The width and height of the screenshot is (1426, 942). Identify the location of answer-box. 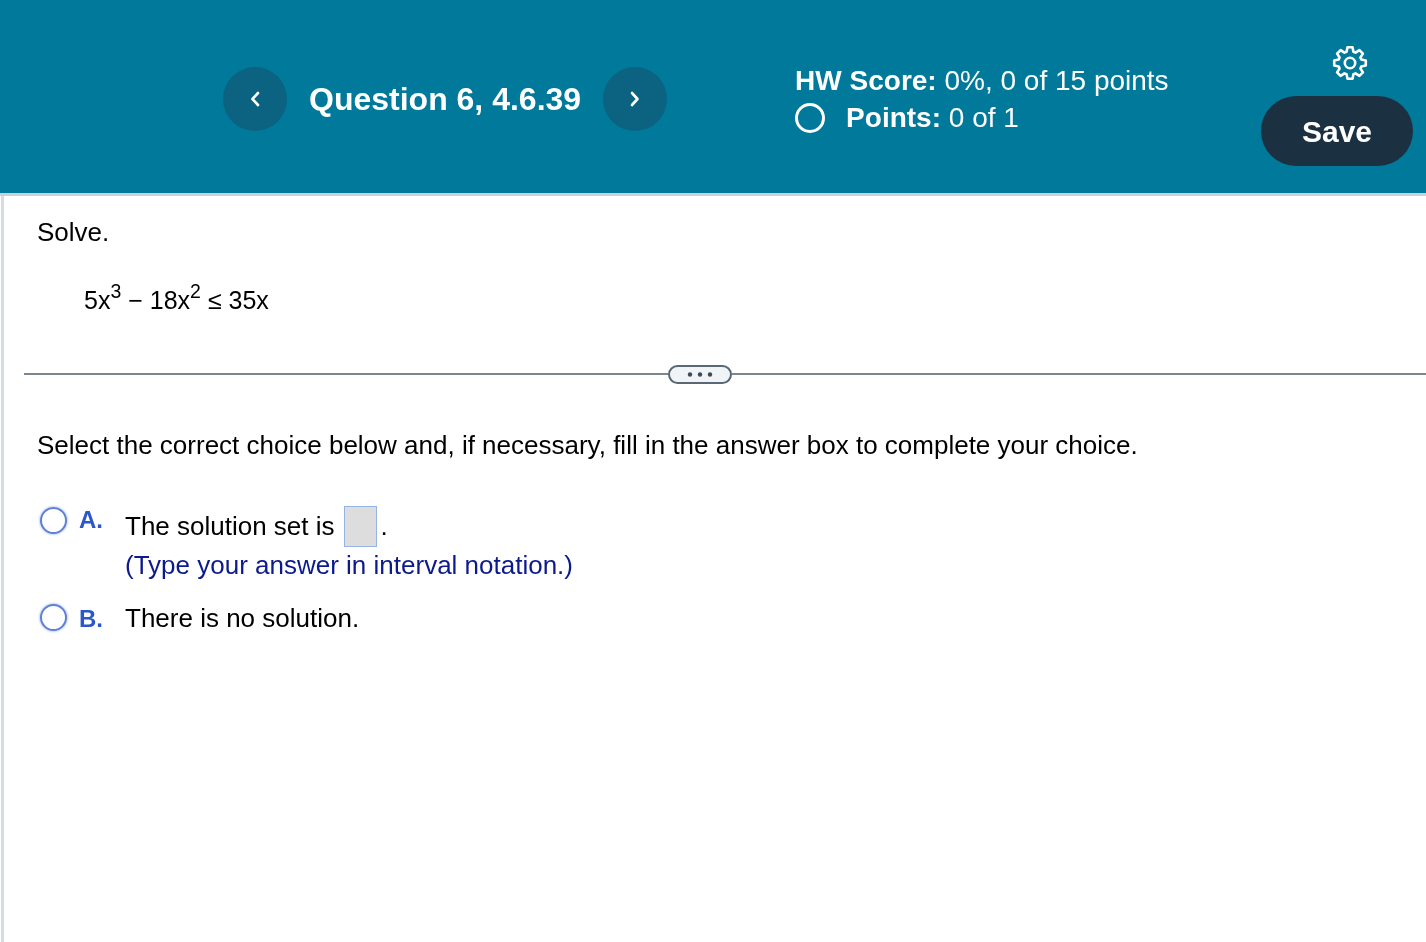
(360, 526).